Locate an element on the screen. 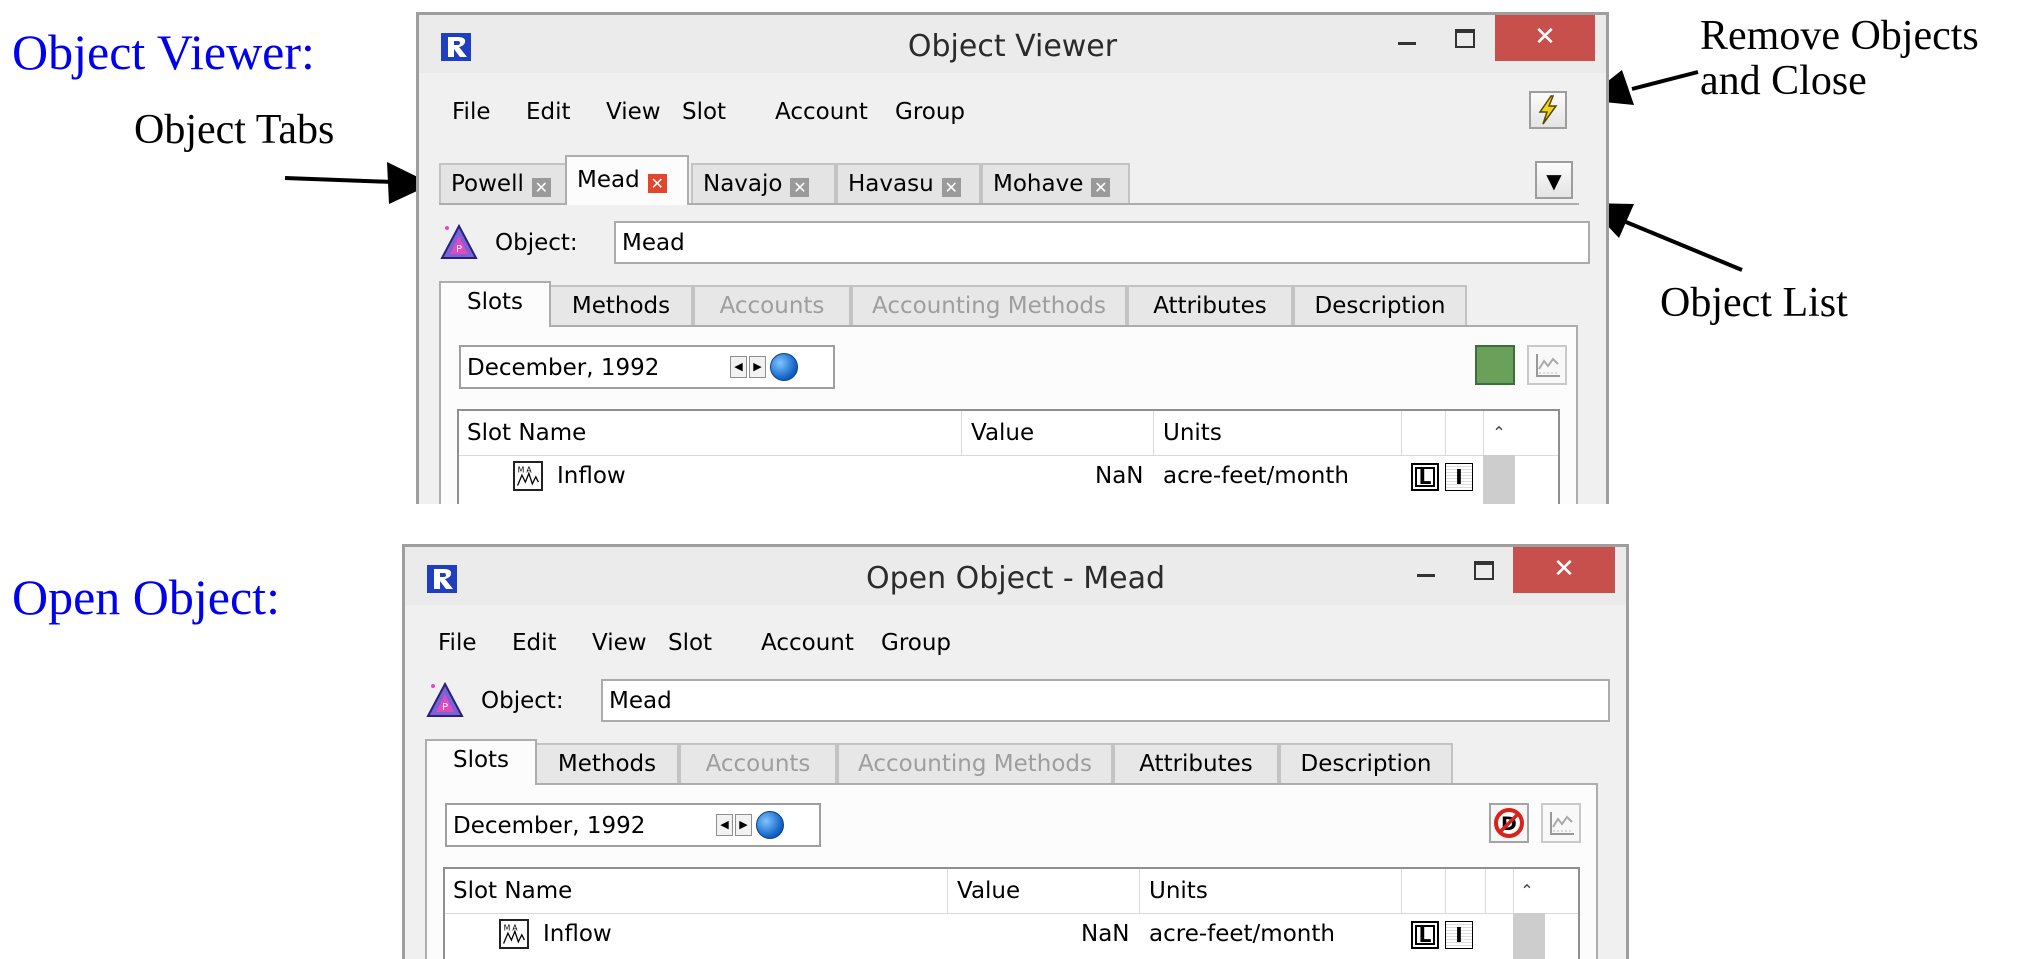 The image size is (2042, 959). object-tab-havasu: Havasu ✕ is located at coordinates (908, 183).